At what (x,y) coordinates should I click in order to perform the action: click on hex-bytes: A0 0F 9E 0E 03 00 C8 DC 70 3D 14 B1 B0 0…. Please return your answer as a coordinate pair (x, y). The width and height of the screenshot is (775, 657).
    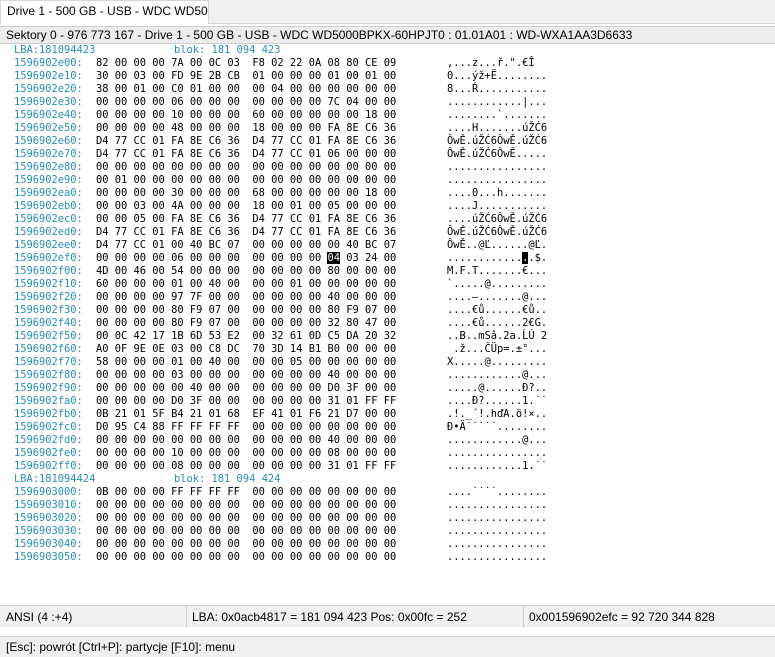
    Looking at the image, I should click on (246, 349).